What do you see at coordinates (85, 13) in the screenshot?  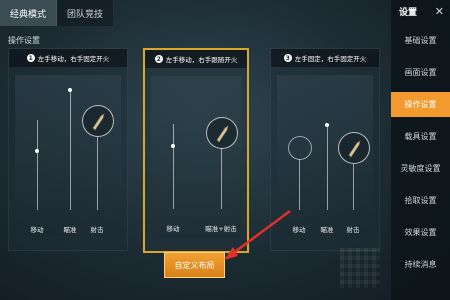 I see `tab-team-deathmatch: 团队竞技` at bounding box center [85, 13].